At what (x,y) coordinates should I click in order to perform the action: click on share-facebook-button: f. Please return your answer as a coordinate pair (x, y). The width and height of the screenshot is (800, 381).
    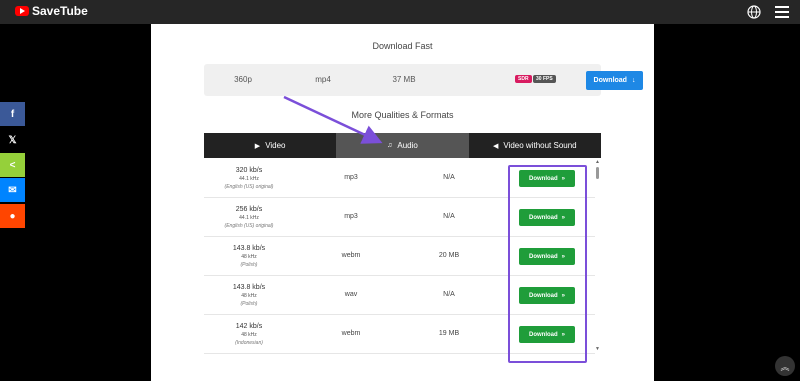
    Looking at the image, I should click on (12, 114).